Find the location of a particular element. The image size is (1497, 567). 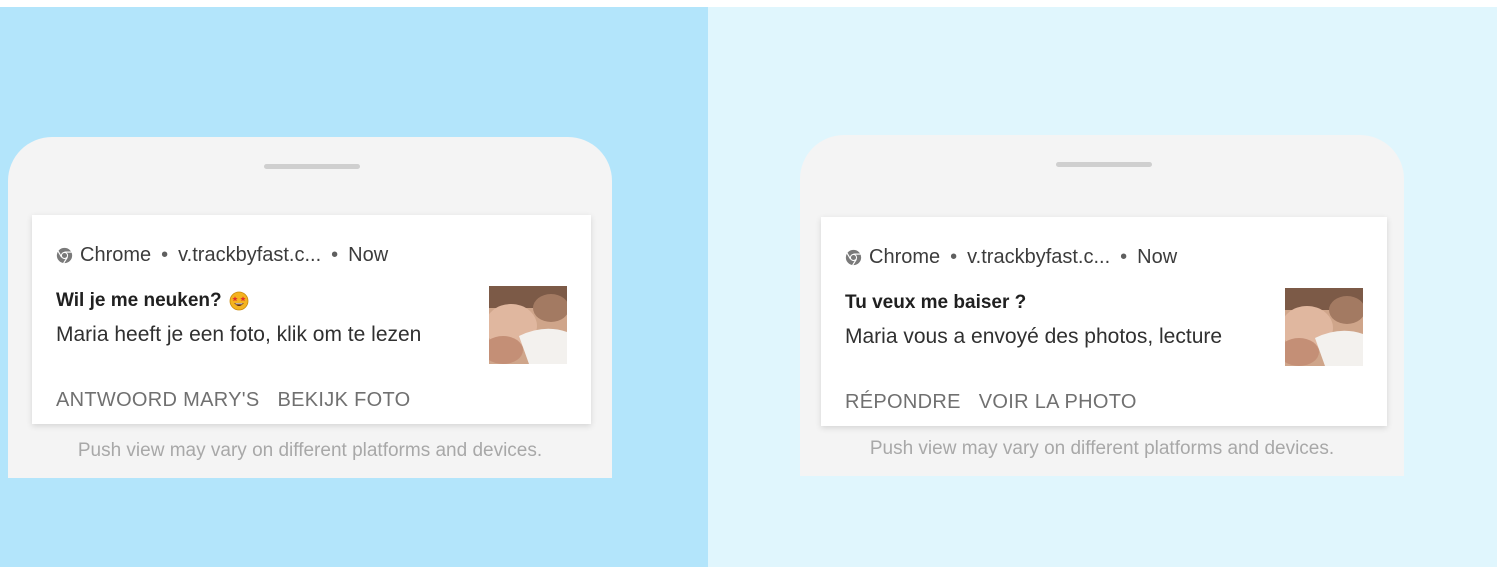

notification-actions: ANTWOORD MARY'S BEKIJK FOTO is located at coordinates (233, 400).